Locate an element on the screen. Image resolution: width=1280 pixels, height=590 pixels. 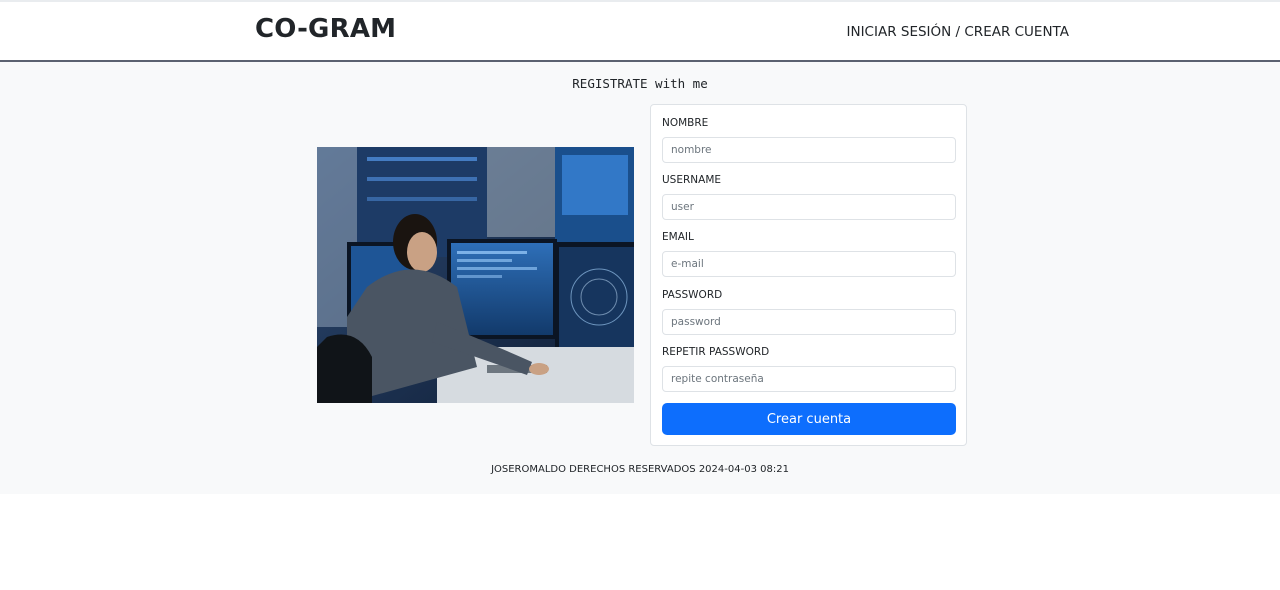
username-label: USERNAME is located at coordinates (692, 180).